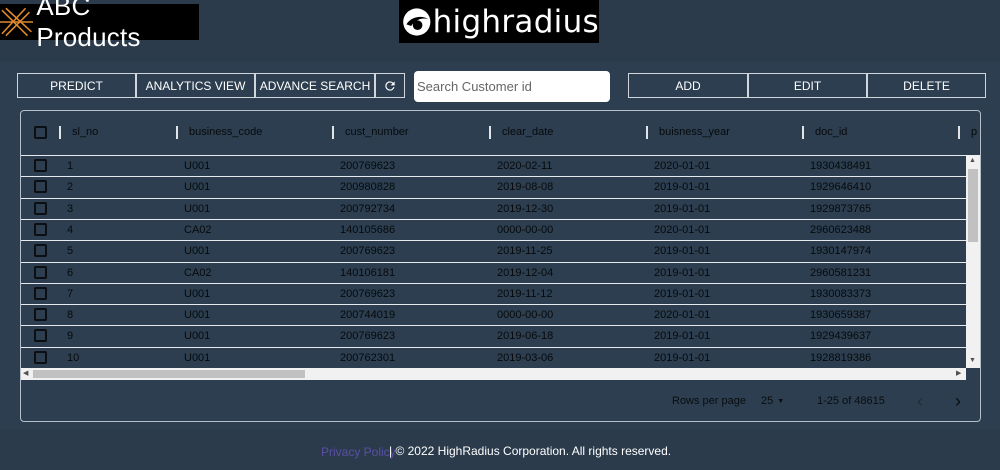  Describe the element at coordinates (493, 374) in the screenshot. I see `horizontal-scrollbar: ◀ ▶` at that location.